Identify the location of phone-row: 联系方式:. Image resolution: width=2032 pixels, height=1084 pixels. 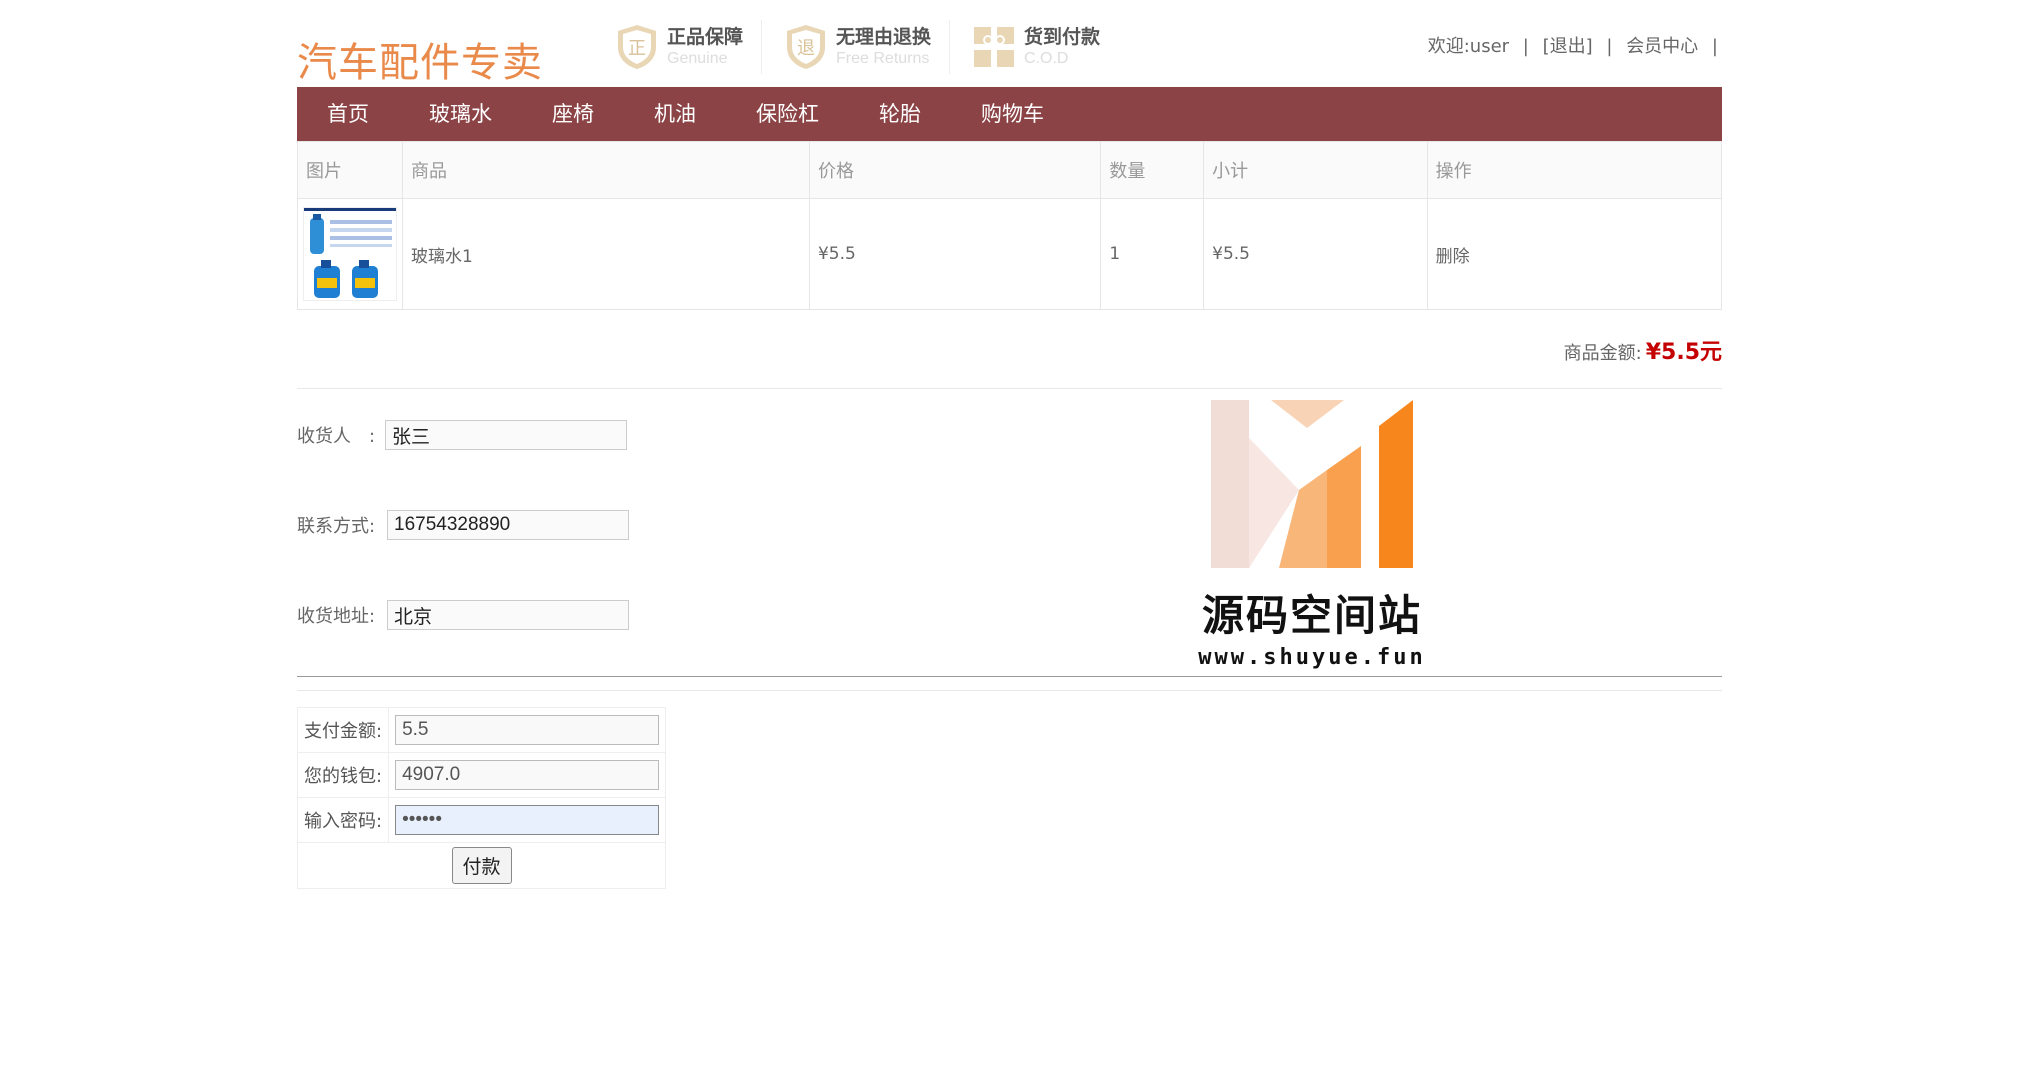
(463, 525).